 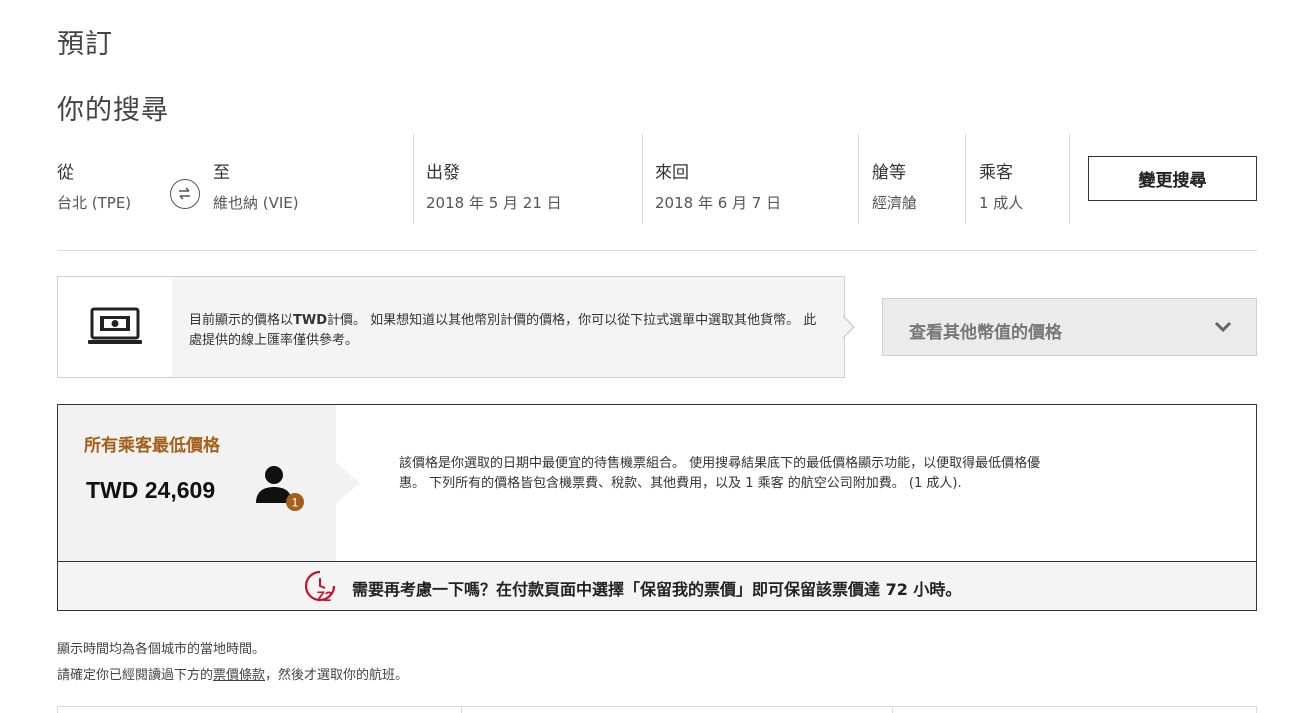 What do you see at coordinates (221, 173) in the screenshot?
I see `to-label: 至` at bounding box center [221, 173].